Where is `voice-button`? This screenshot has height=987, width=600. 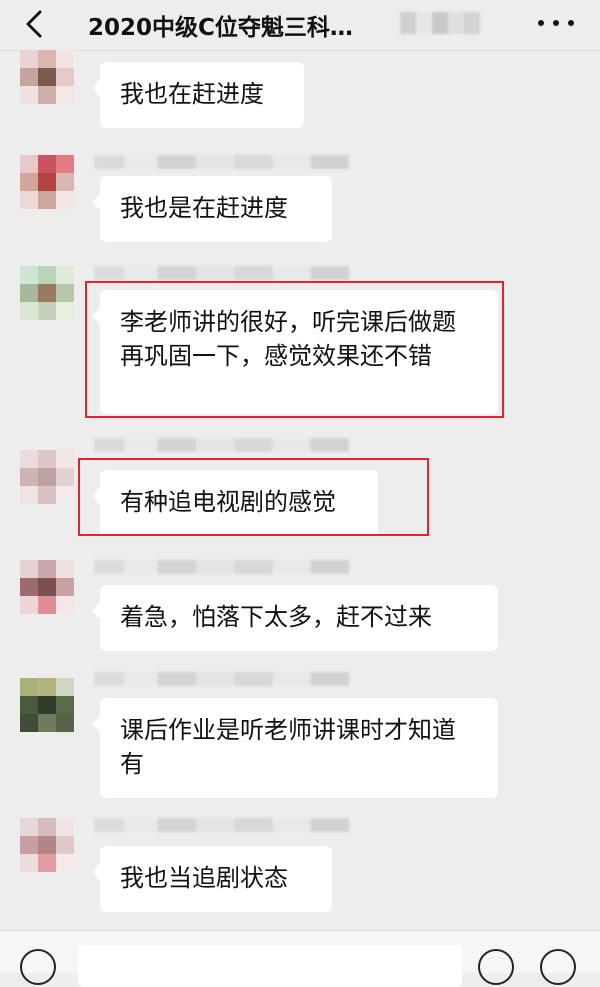
voice-button is located at coordinates (38, 967).